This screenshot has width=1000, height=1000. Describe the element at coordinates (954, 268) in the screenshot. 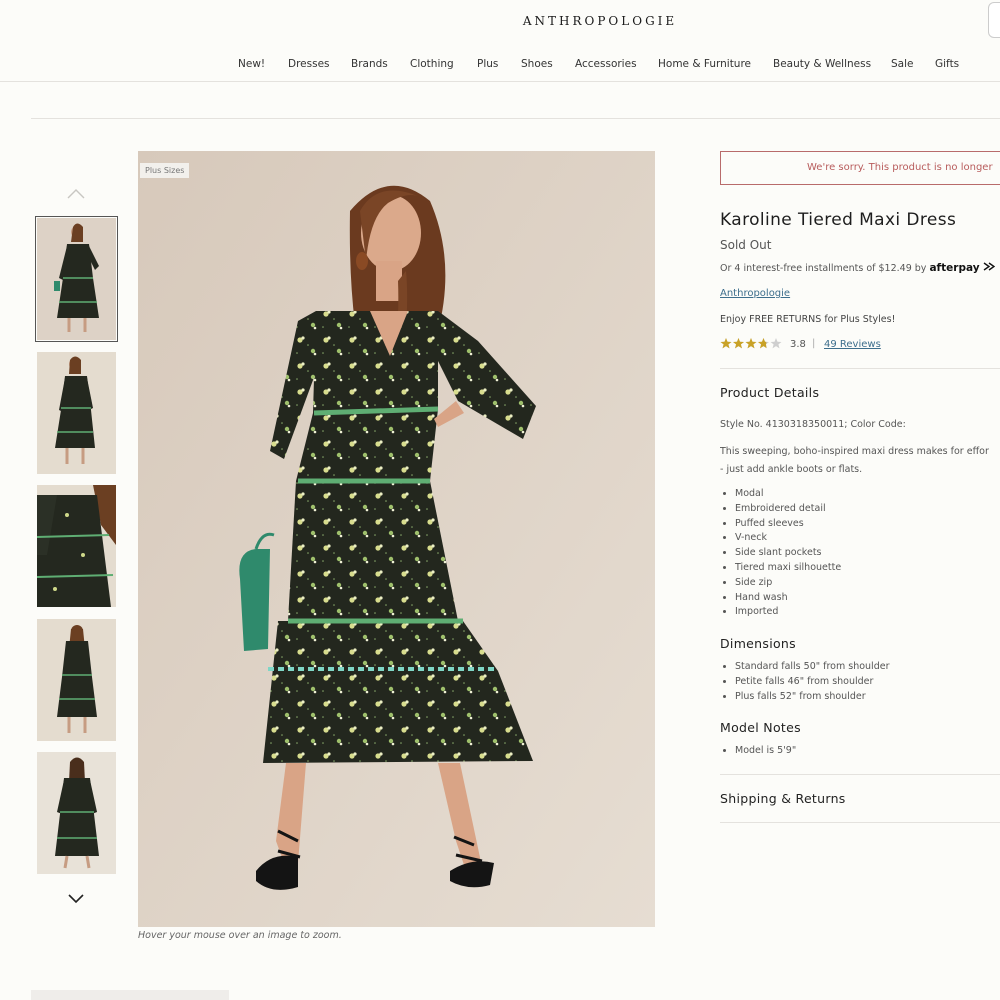

I see `afterpay-logo: afterpay` at that location.